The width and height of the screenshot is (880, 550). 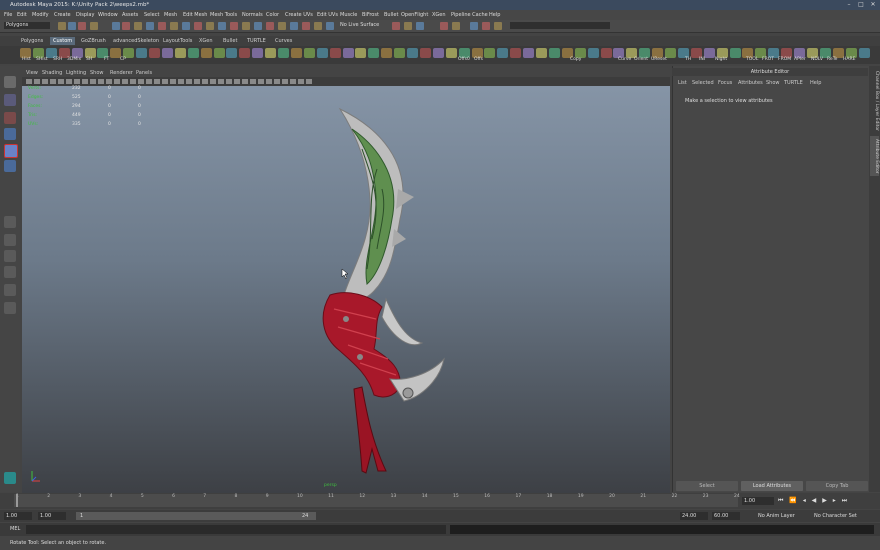 I want to click on attr-menu-show: Show, so click(x=773, y=83).